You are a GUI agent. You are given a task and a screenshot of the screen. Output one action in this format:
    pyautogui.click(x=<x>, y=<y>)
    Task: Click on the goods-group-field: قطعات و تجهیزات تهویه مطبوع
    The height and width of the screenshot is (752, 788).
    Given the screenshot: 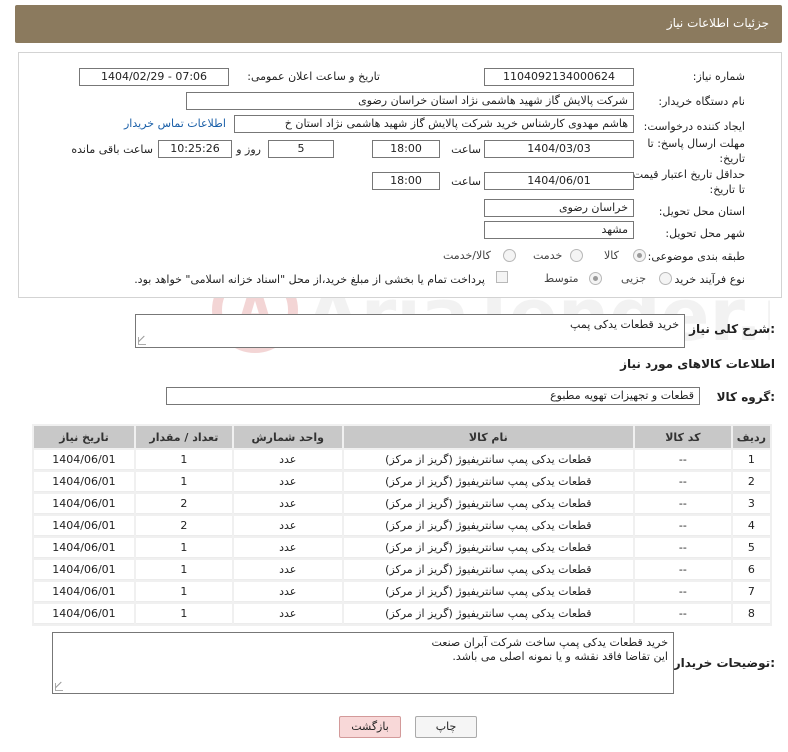 What is the action you would take?
    pyautogui.click(x=433, y=396)
    